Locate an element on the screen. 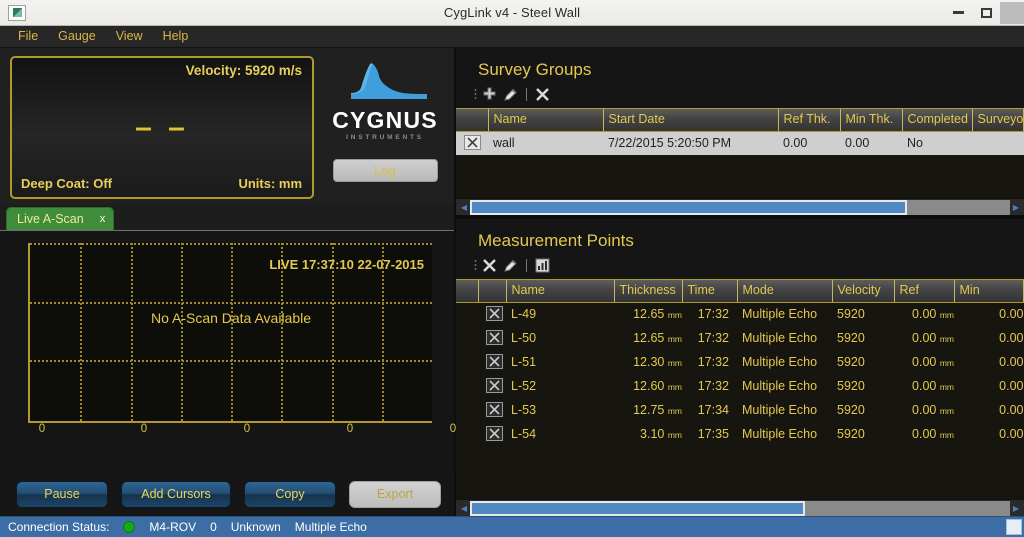  mp-col-name: Name is located at coordinates (560, 291).